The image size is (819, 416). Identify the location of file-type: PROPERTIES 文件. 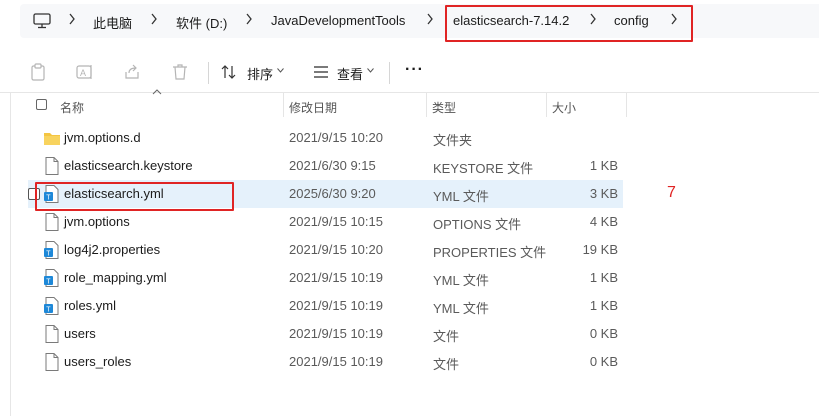
(490, 252).